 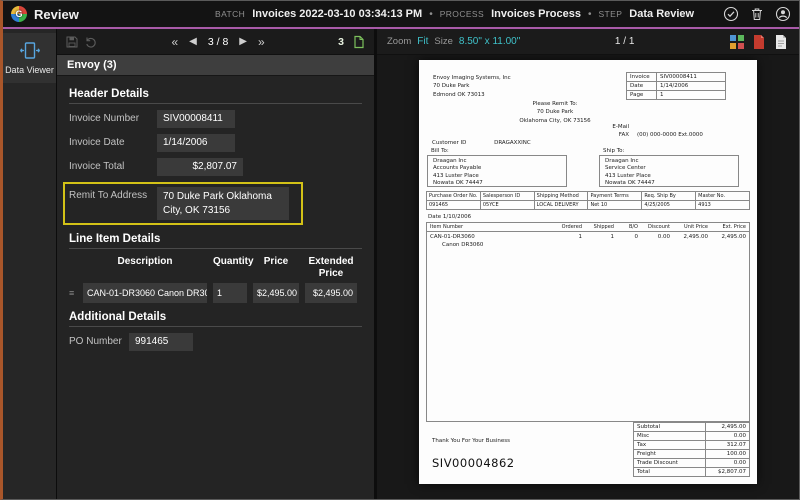 I want to click on viewer-toolbar: Zoom Fit Size 8.50" x 11.00" 1 / 1, so click(x=588, y=42).